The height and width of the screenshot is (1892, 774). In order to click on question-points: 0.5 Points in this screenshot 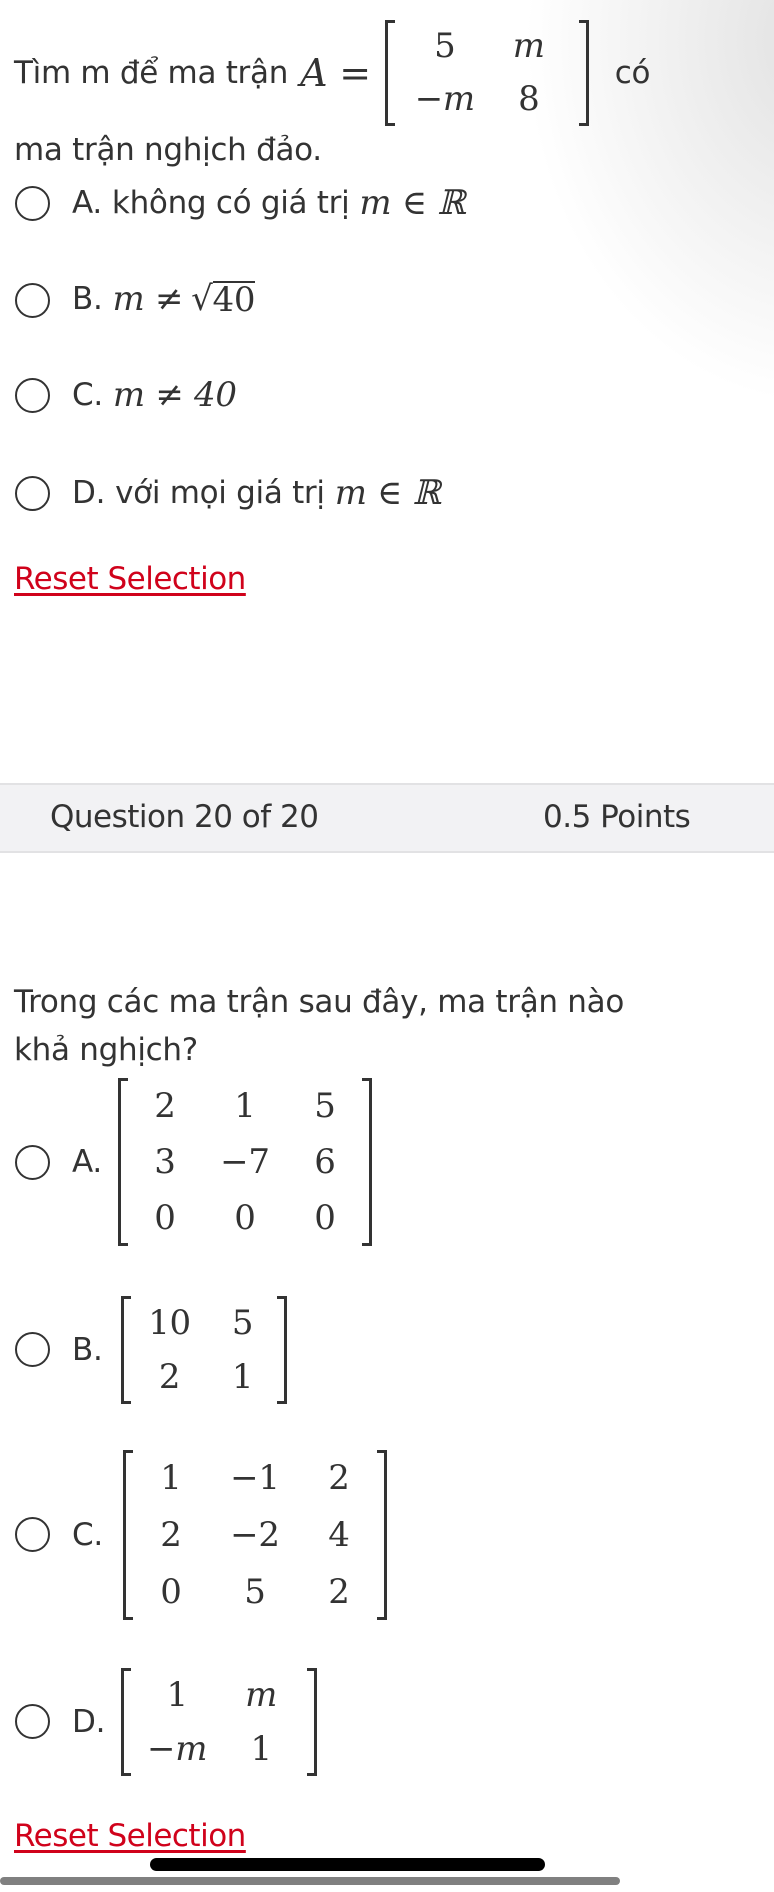, I will do `click(617, 817)`.